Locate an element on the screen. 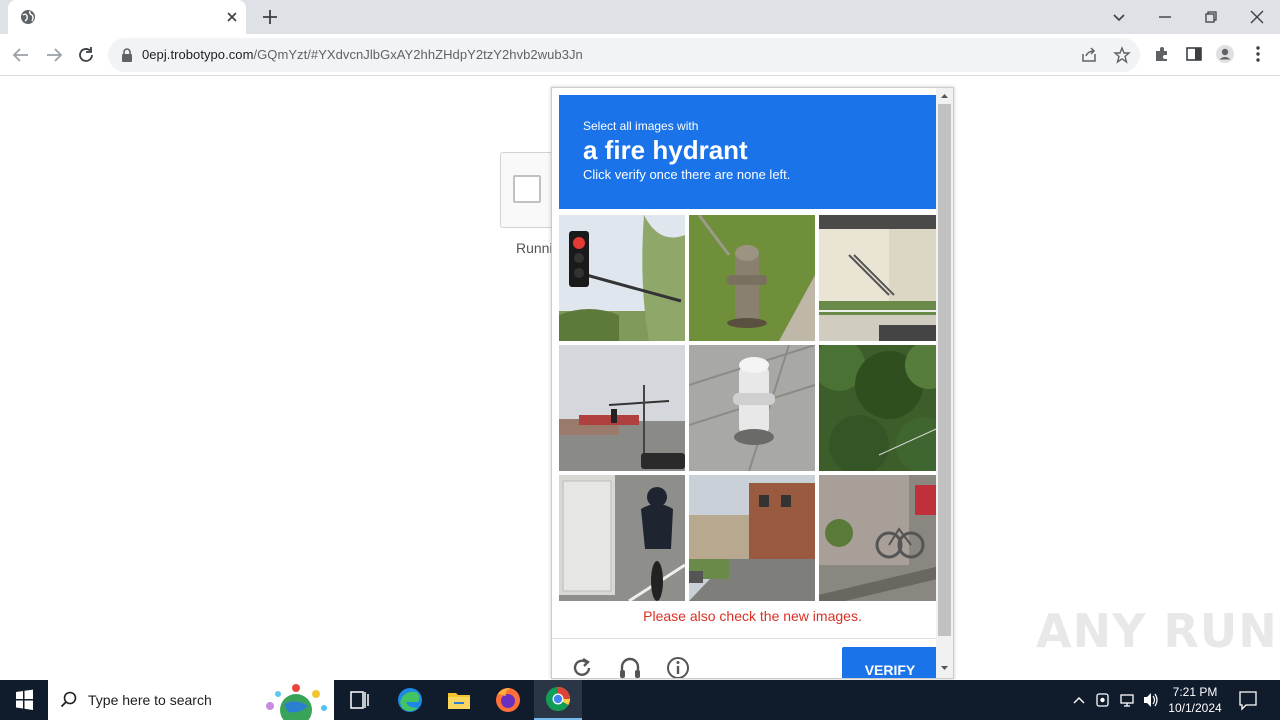 The image size is (1280, 723). taskbar-search-box: Type here to search is located at coordinates (191, 700).